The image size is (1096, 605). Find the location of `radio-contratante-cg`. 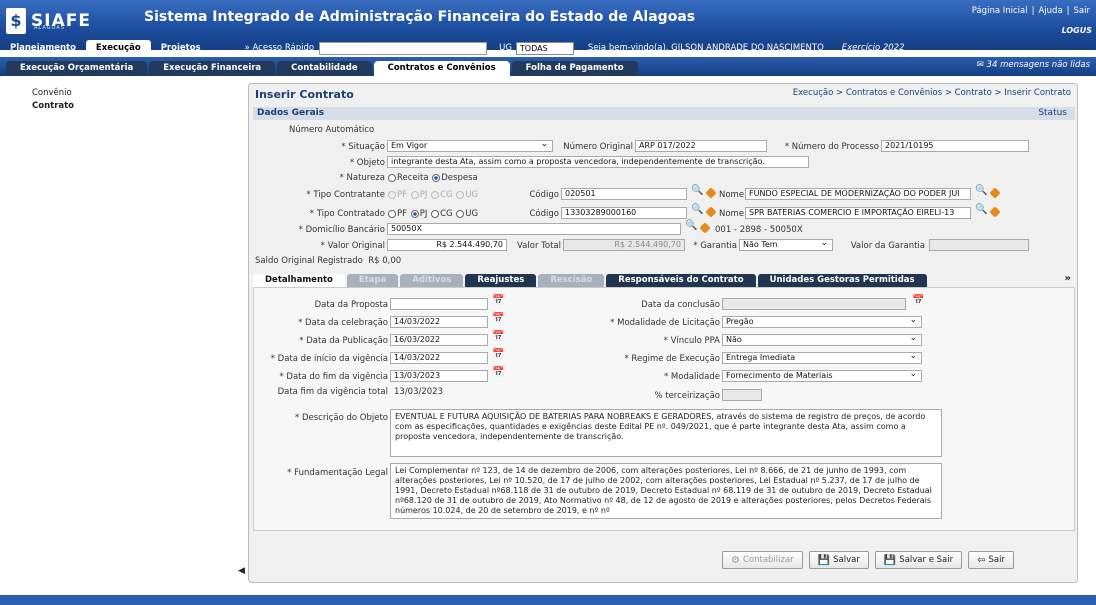

radio-contratante-cg is located at coordinates (435, 194).